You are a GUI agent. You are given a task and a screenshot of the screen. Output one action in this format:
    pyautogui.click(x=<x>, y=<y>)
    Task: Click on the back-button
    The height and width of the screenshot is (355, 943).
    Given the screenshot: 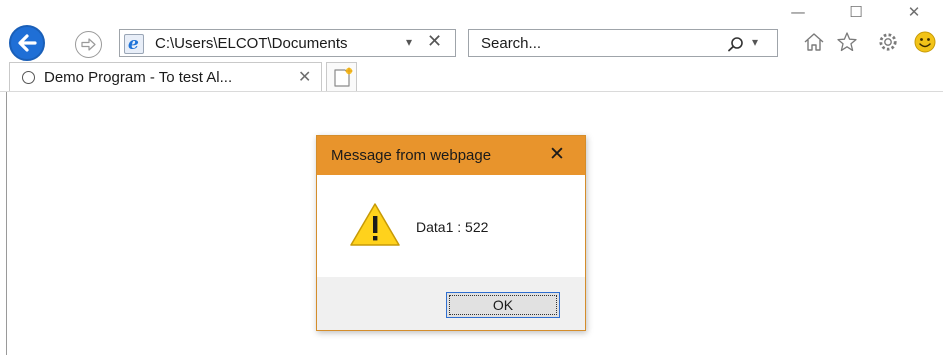 What is the action you would take?
    pyautogui.click(x=27, y=43)
    